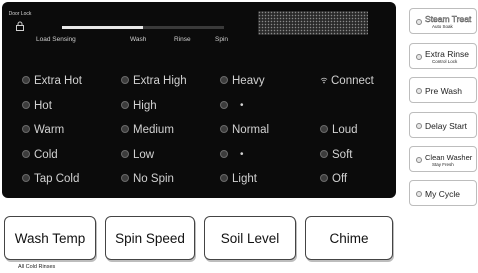 The image size is (478, 273). Describe the element at coordinates (448, 19) in the screenshot. I see `steam-treat-label: Steam Treat` at that location.